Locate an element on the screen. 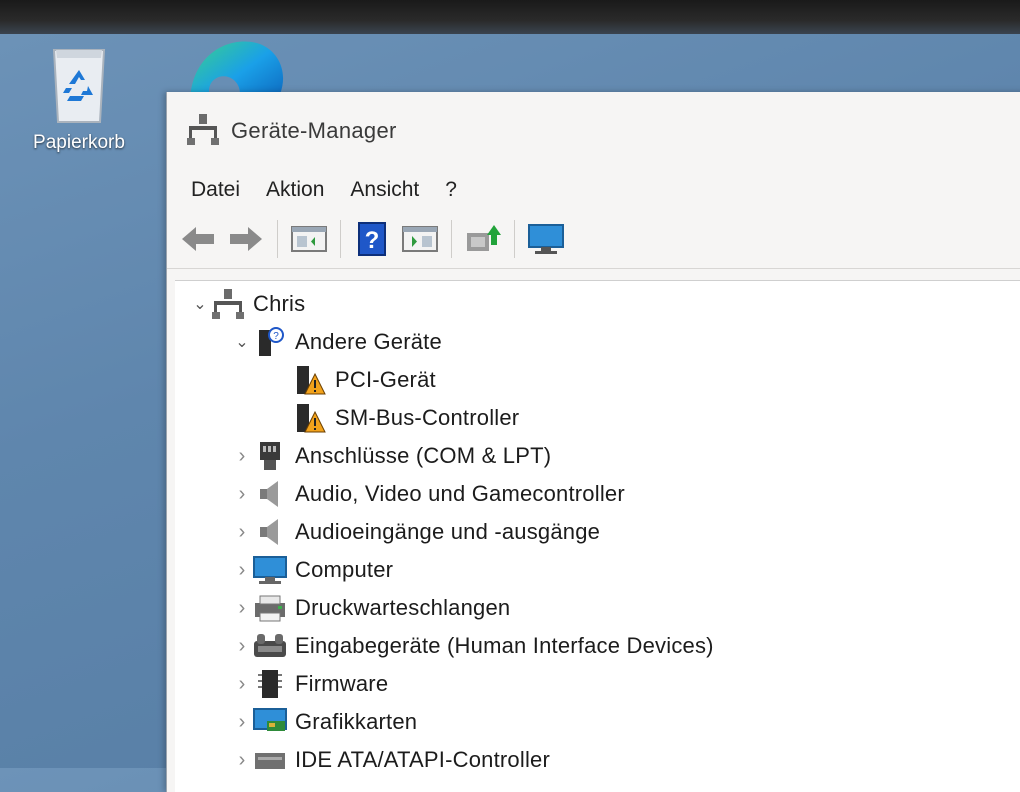 The image size is (1020, 792). desktop-icon-recycle-bin: Papierkorb is located at coordinates (79, 99).